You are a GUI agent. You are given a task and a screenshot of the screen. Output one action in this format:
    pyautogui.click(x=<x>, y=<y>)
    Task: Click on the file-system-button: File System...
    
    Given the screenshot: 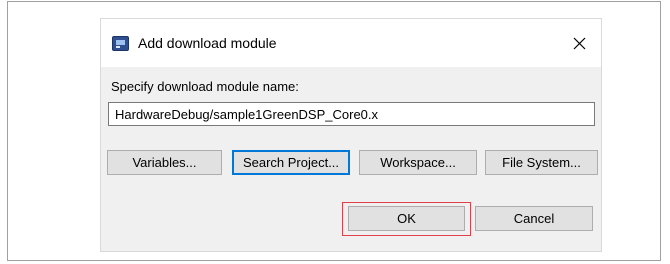 What is the action you would take?
    pyautogui.click(x=541, y=162)
    